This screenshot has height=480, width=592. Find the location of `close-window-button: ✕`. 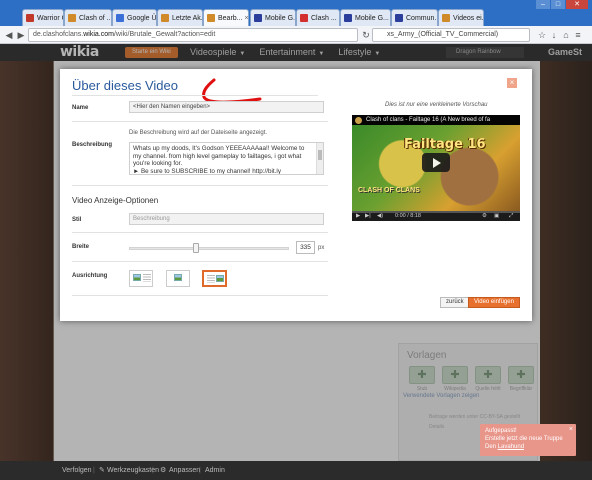

close-window-button: ✕ is located at coordinates (577, 4).